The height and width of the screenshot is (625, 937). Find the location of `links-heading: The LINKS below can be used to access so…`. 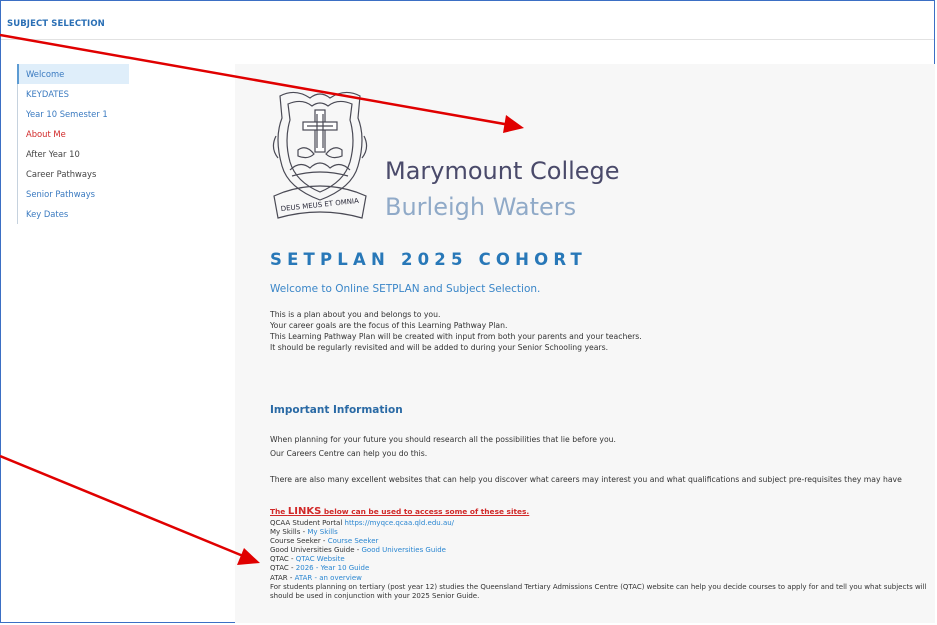

links-heading: The LINKS below can be used to access so… is located at coordinates (399, 511).